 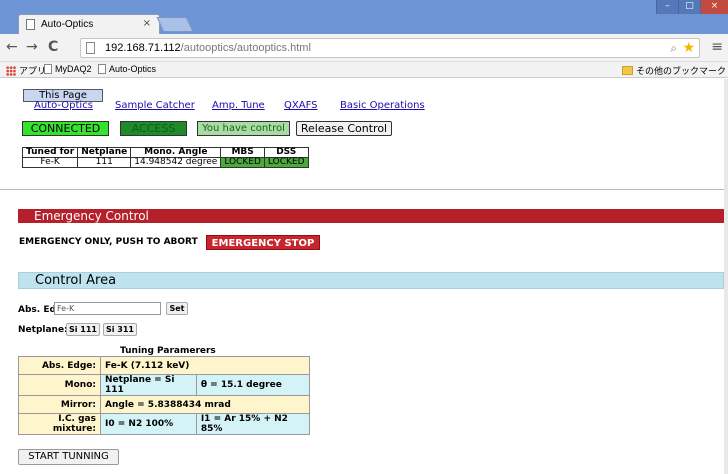 I want to click on url-host: 192.168.71.112, so click(x=143, y=48).